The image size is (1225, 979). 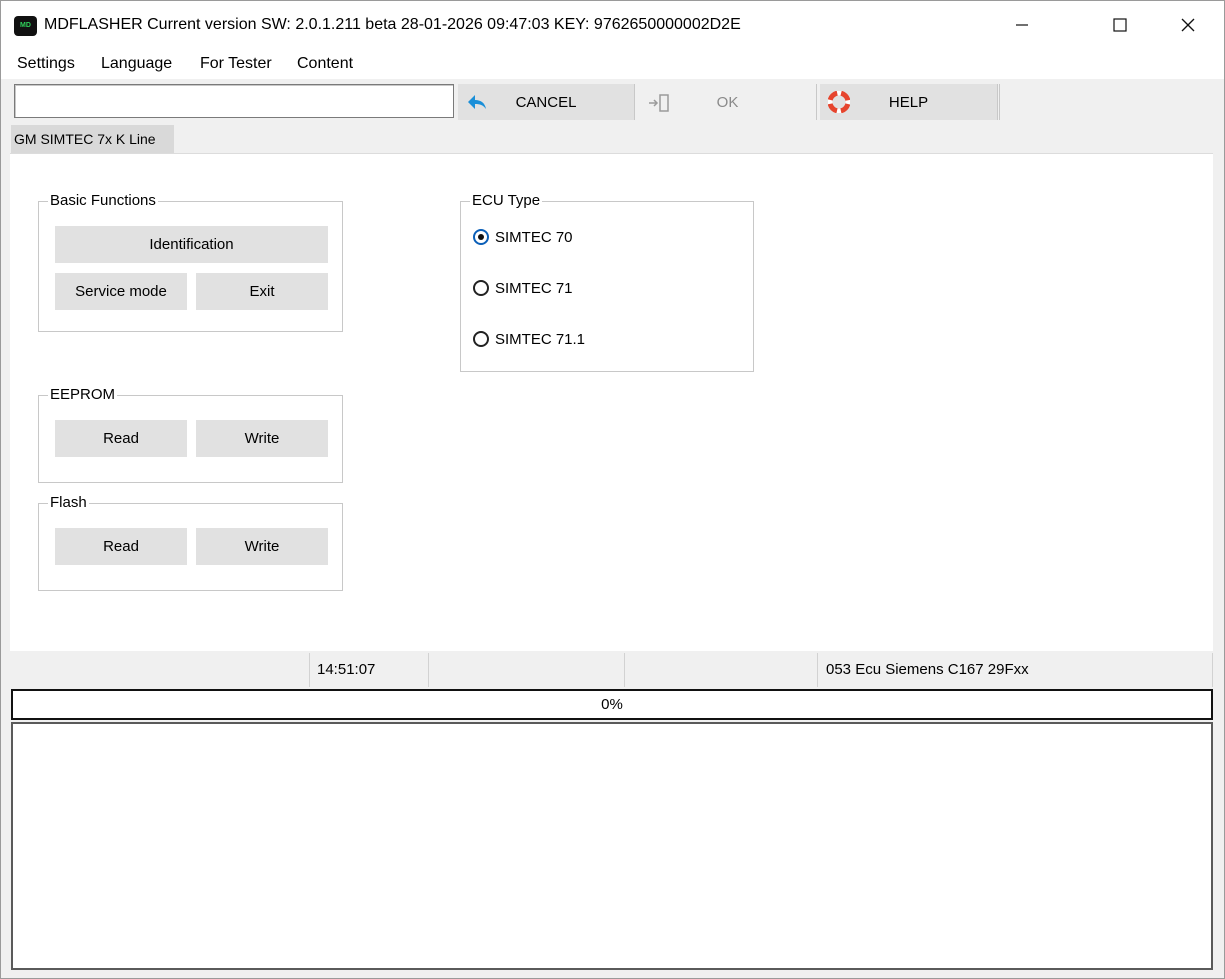 I want to click on progress-bar: 0%, so click(x=612, y=704).